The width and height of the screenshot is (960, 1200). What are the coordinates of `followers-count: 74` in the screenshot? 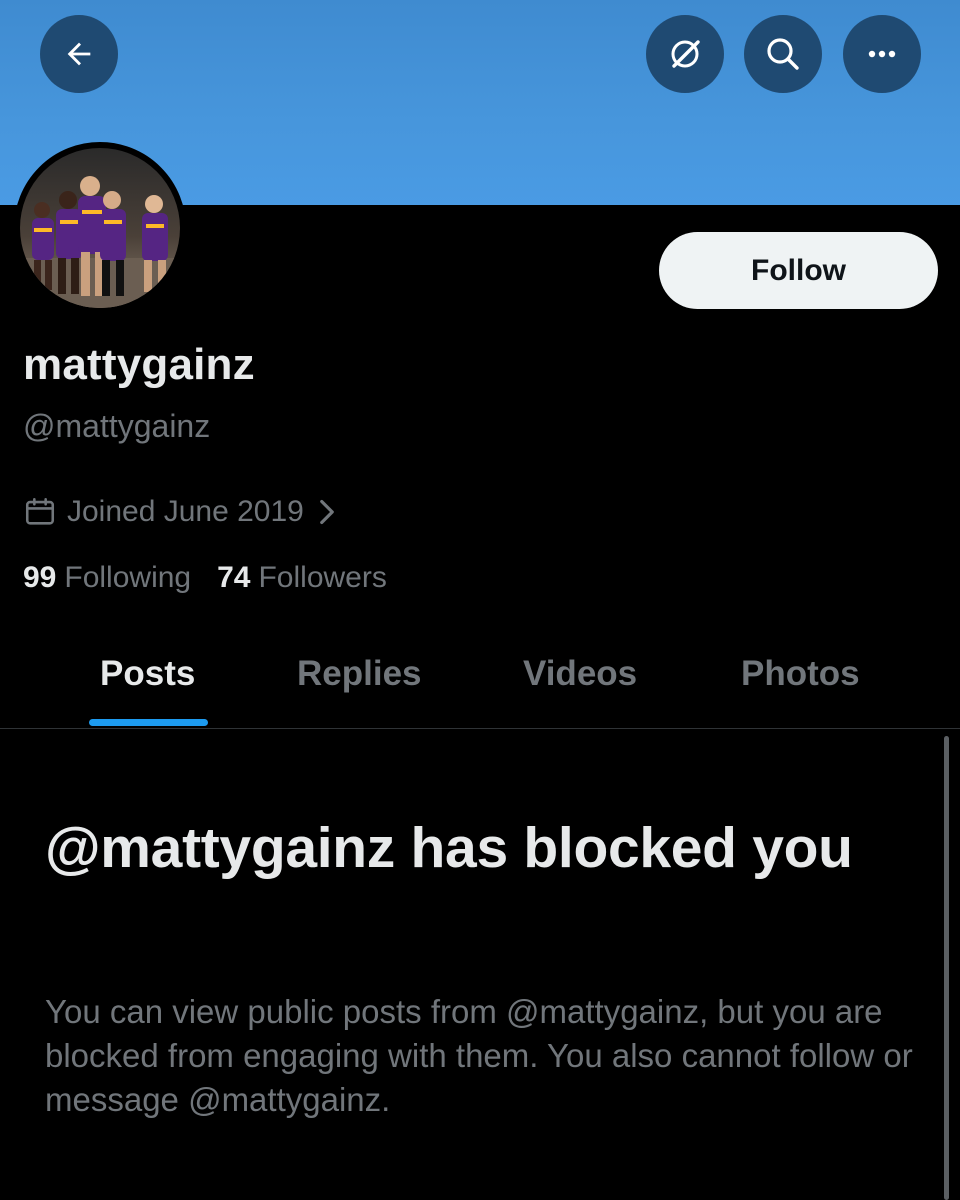 It's located at (234, 577).